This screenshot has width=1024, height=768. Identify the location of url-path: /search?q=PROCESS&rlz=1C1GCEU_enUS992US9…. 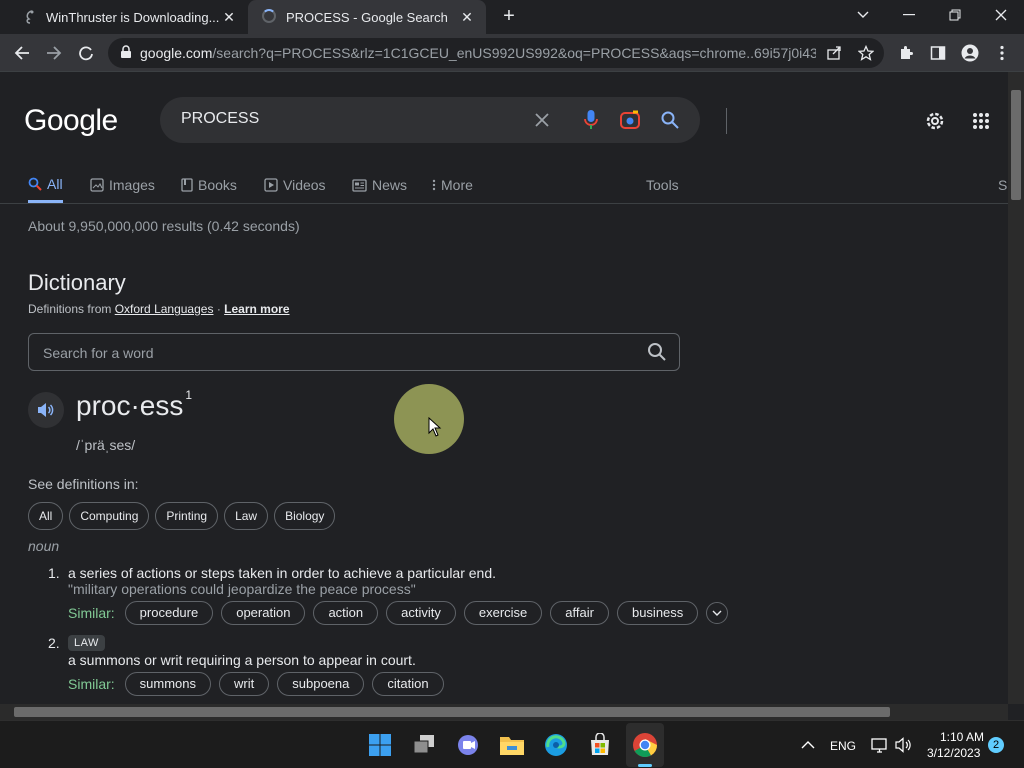
(514, 53).